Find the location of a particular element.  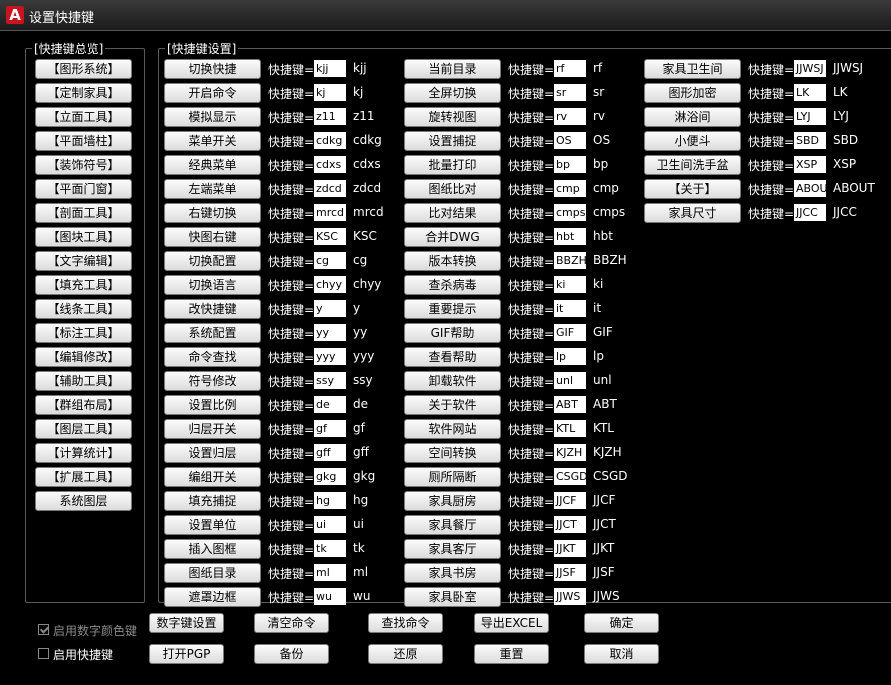

command-button: 开启命令 is located at coordinates (212, 93).